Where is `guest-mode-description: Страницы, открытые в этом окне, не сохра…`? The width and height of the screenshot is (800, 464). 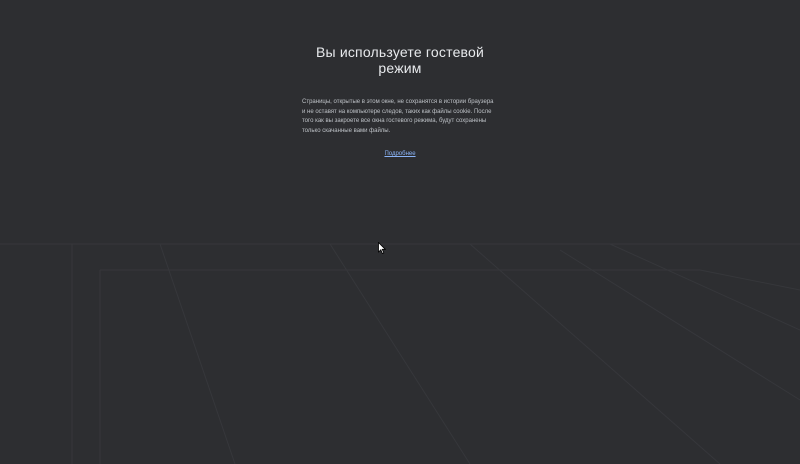
guest-mode-description: Страницы, открытые в этом окне, не сохра… is located at coordinates (398, 116).